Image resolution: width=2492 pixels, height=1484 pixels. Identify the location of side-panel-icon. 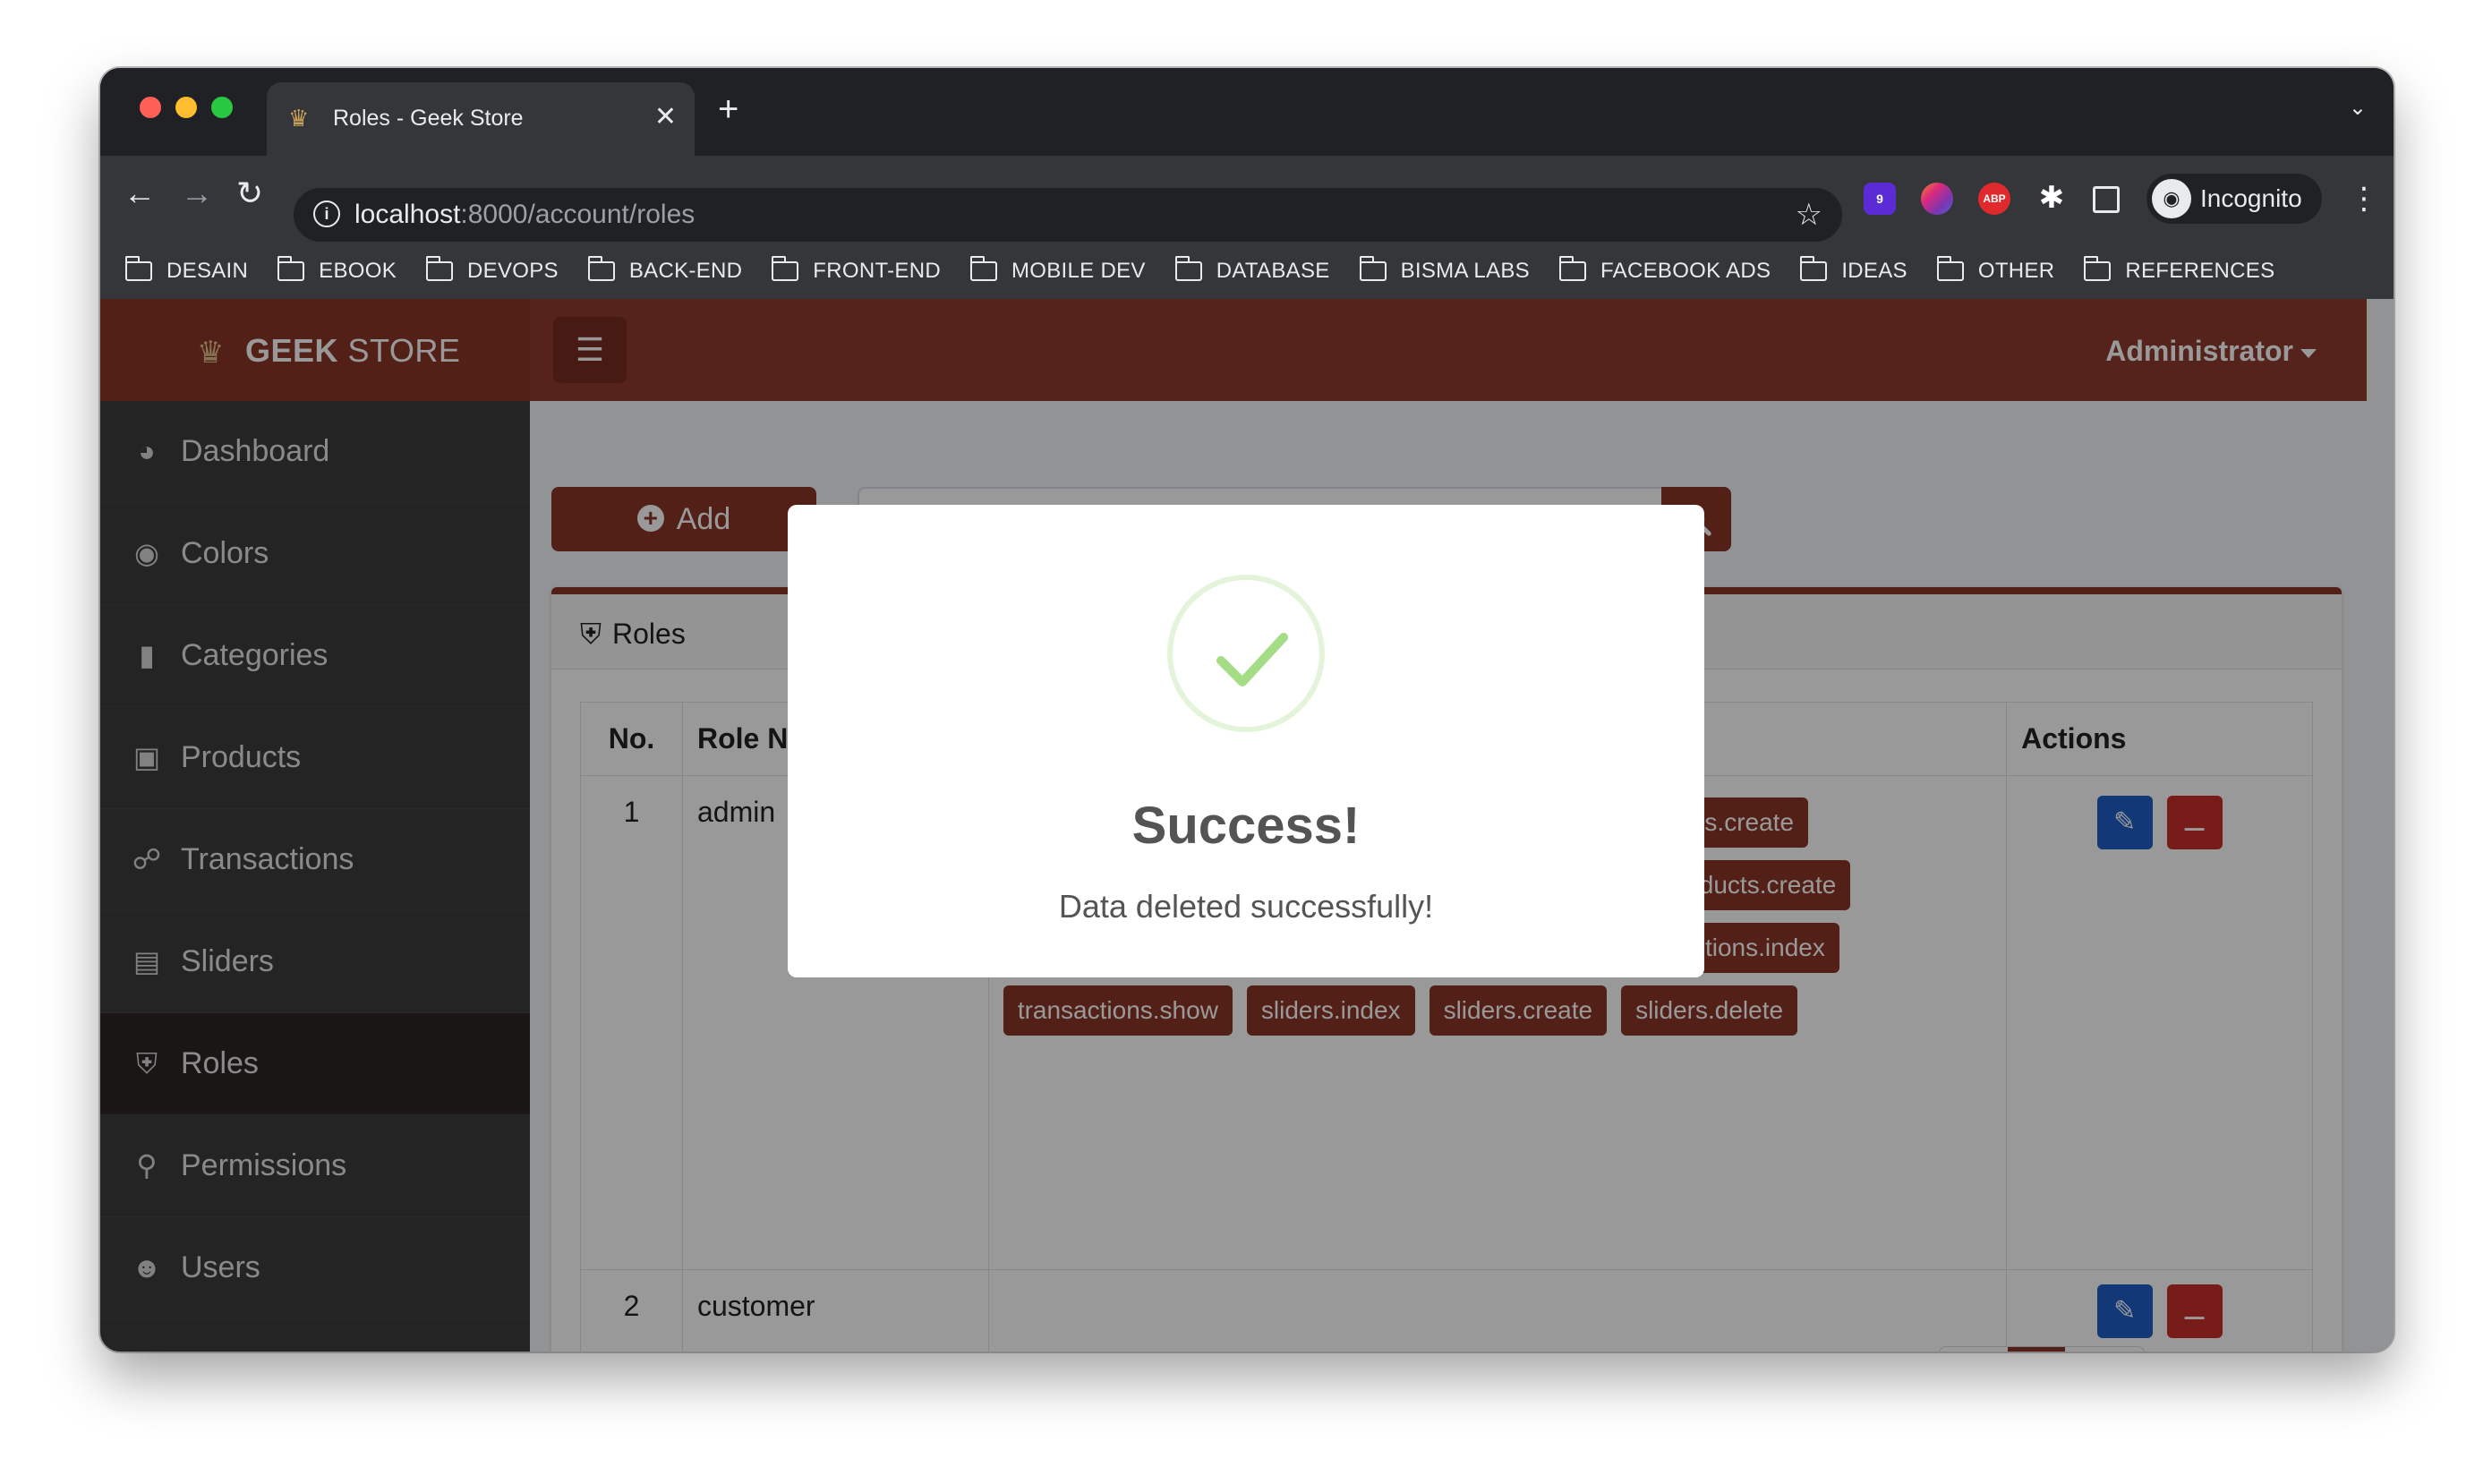
(2106, 199).